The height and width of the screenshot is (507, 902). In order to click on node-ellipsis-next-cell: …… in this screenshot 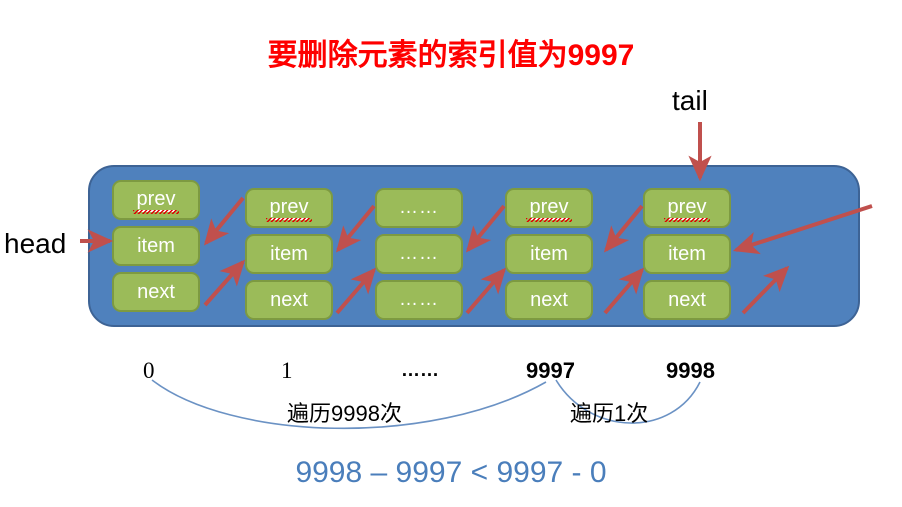, I will do `click(419, 300)`.